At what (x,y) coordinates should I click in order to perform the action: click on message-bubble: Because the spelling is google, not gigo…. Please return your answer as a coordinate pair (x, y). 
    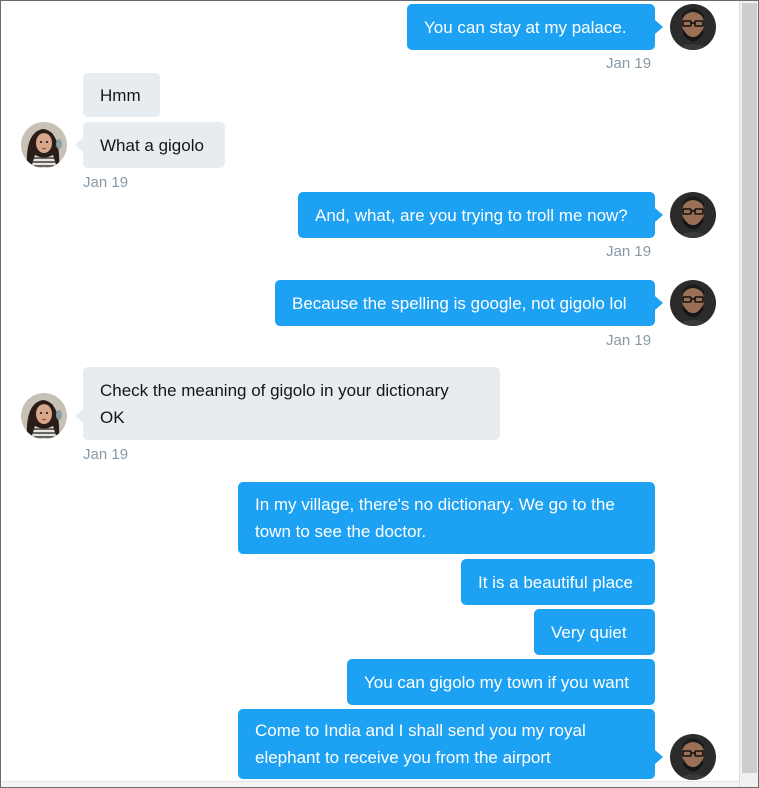
    Looking at the image, I should click on (465, 303).